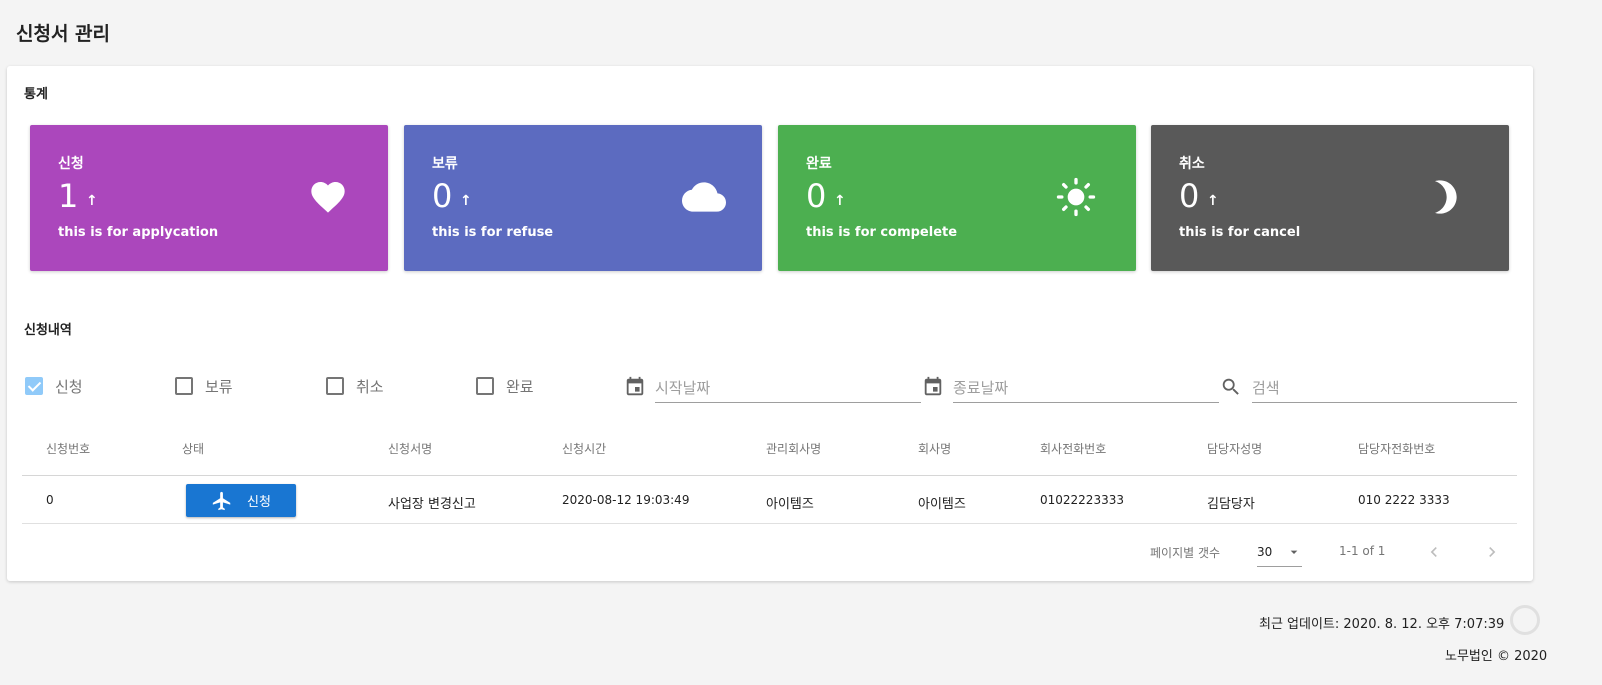 The height and width of the screenshot is (685, 1602). What do you see at coordinates (63, 34) in the screenshot?
I see `page-title: 신청서 관리` at bounding box center [63, 34].